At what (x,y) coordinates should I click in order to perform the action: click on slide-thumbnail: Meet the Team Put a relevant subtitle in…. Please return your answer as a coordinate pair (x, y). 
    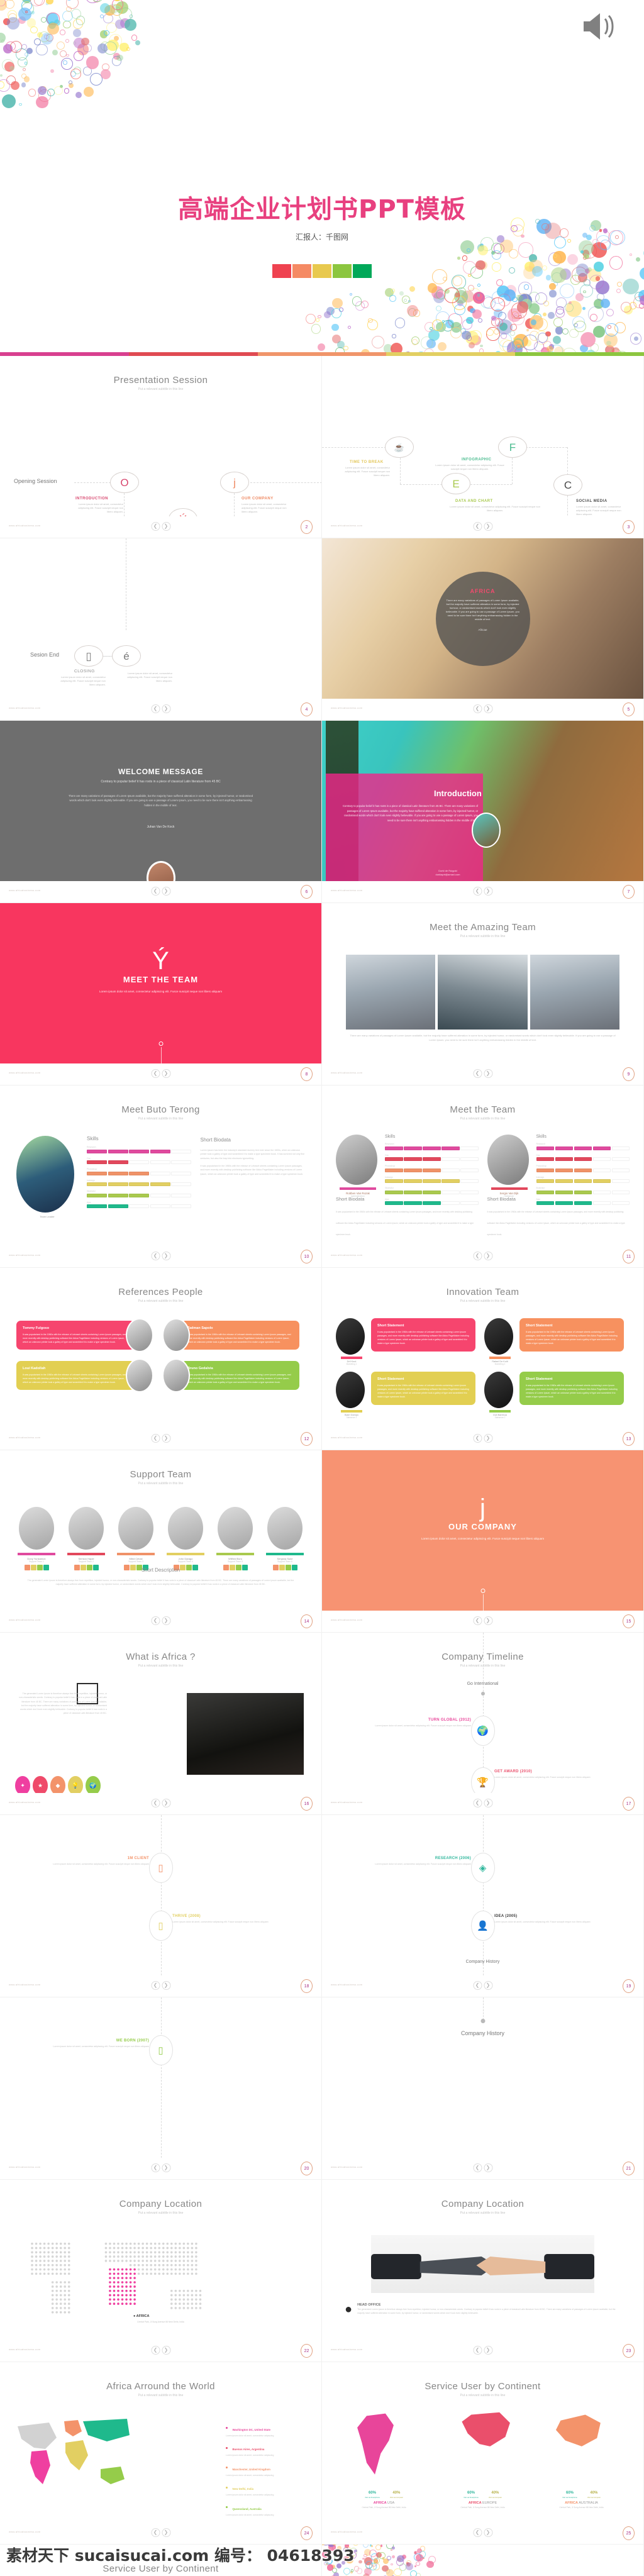
    Looking at the image, I should click on (483, 1176).